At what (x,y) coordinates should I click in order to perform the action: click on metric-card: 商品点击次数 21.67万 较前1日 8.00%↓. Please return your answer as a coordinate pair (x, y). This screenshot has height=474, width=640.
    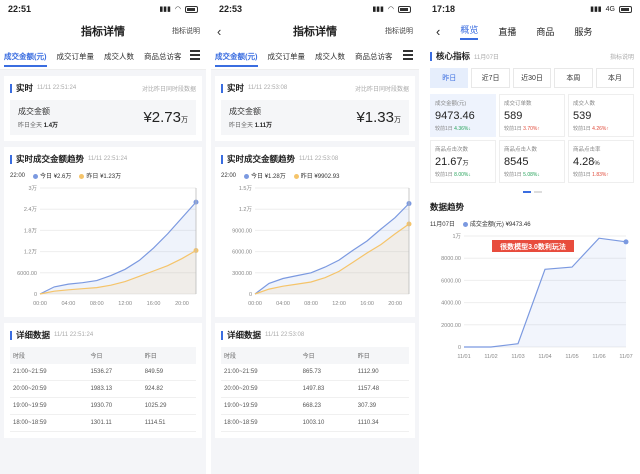
    Looking at the image, I should click on (463, 161).